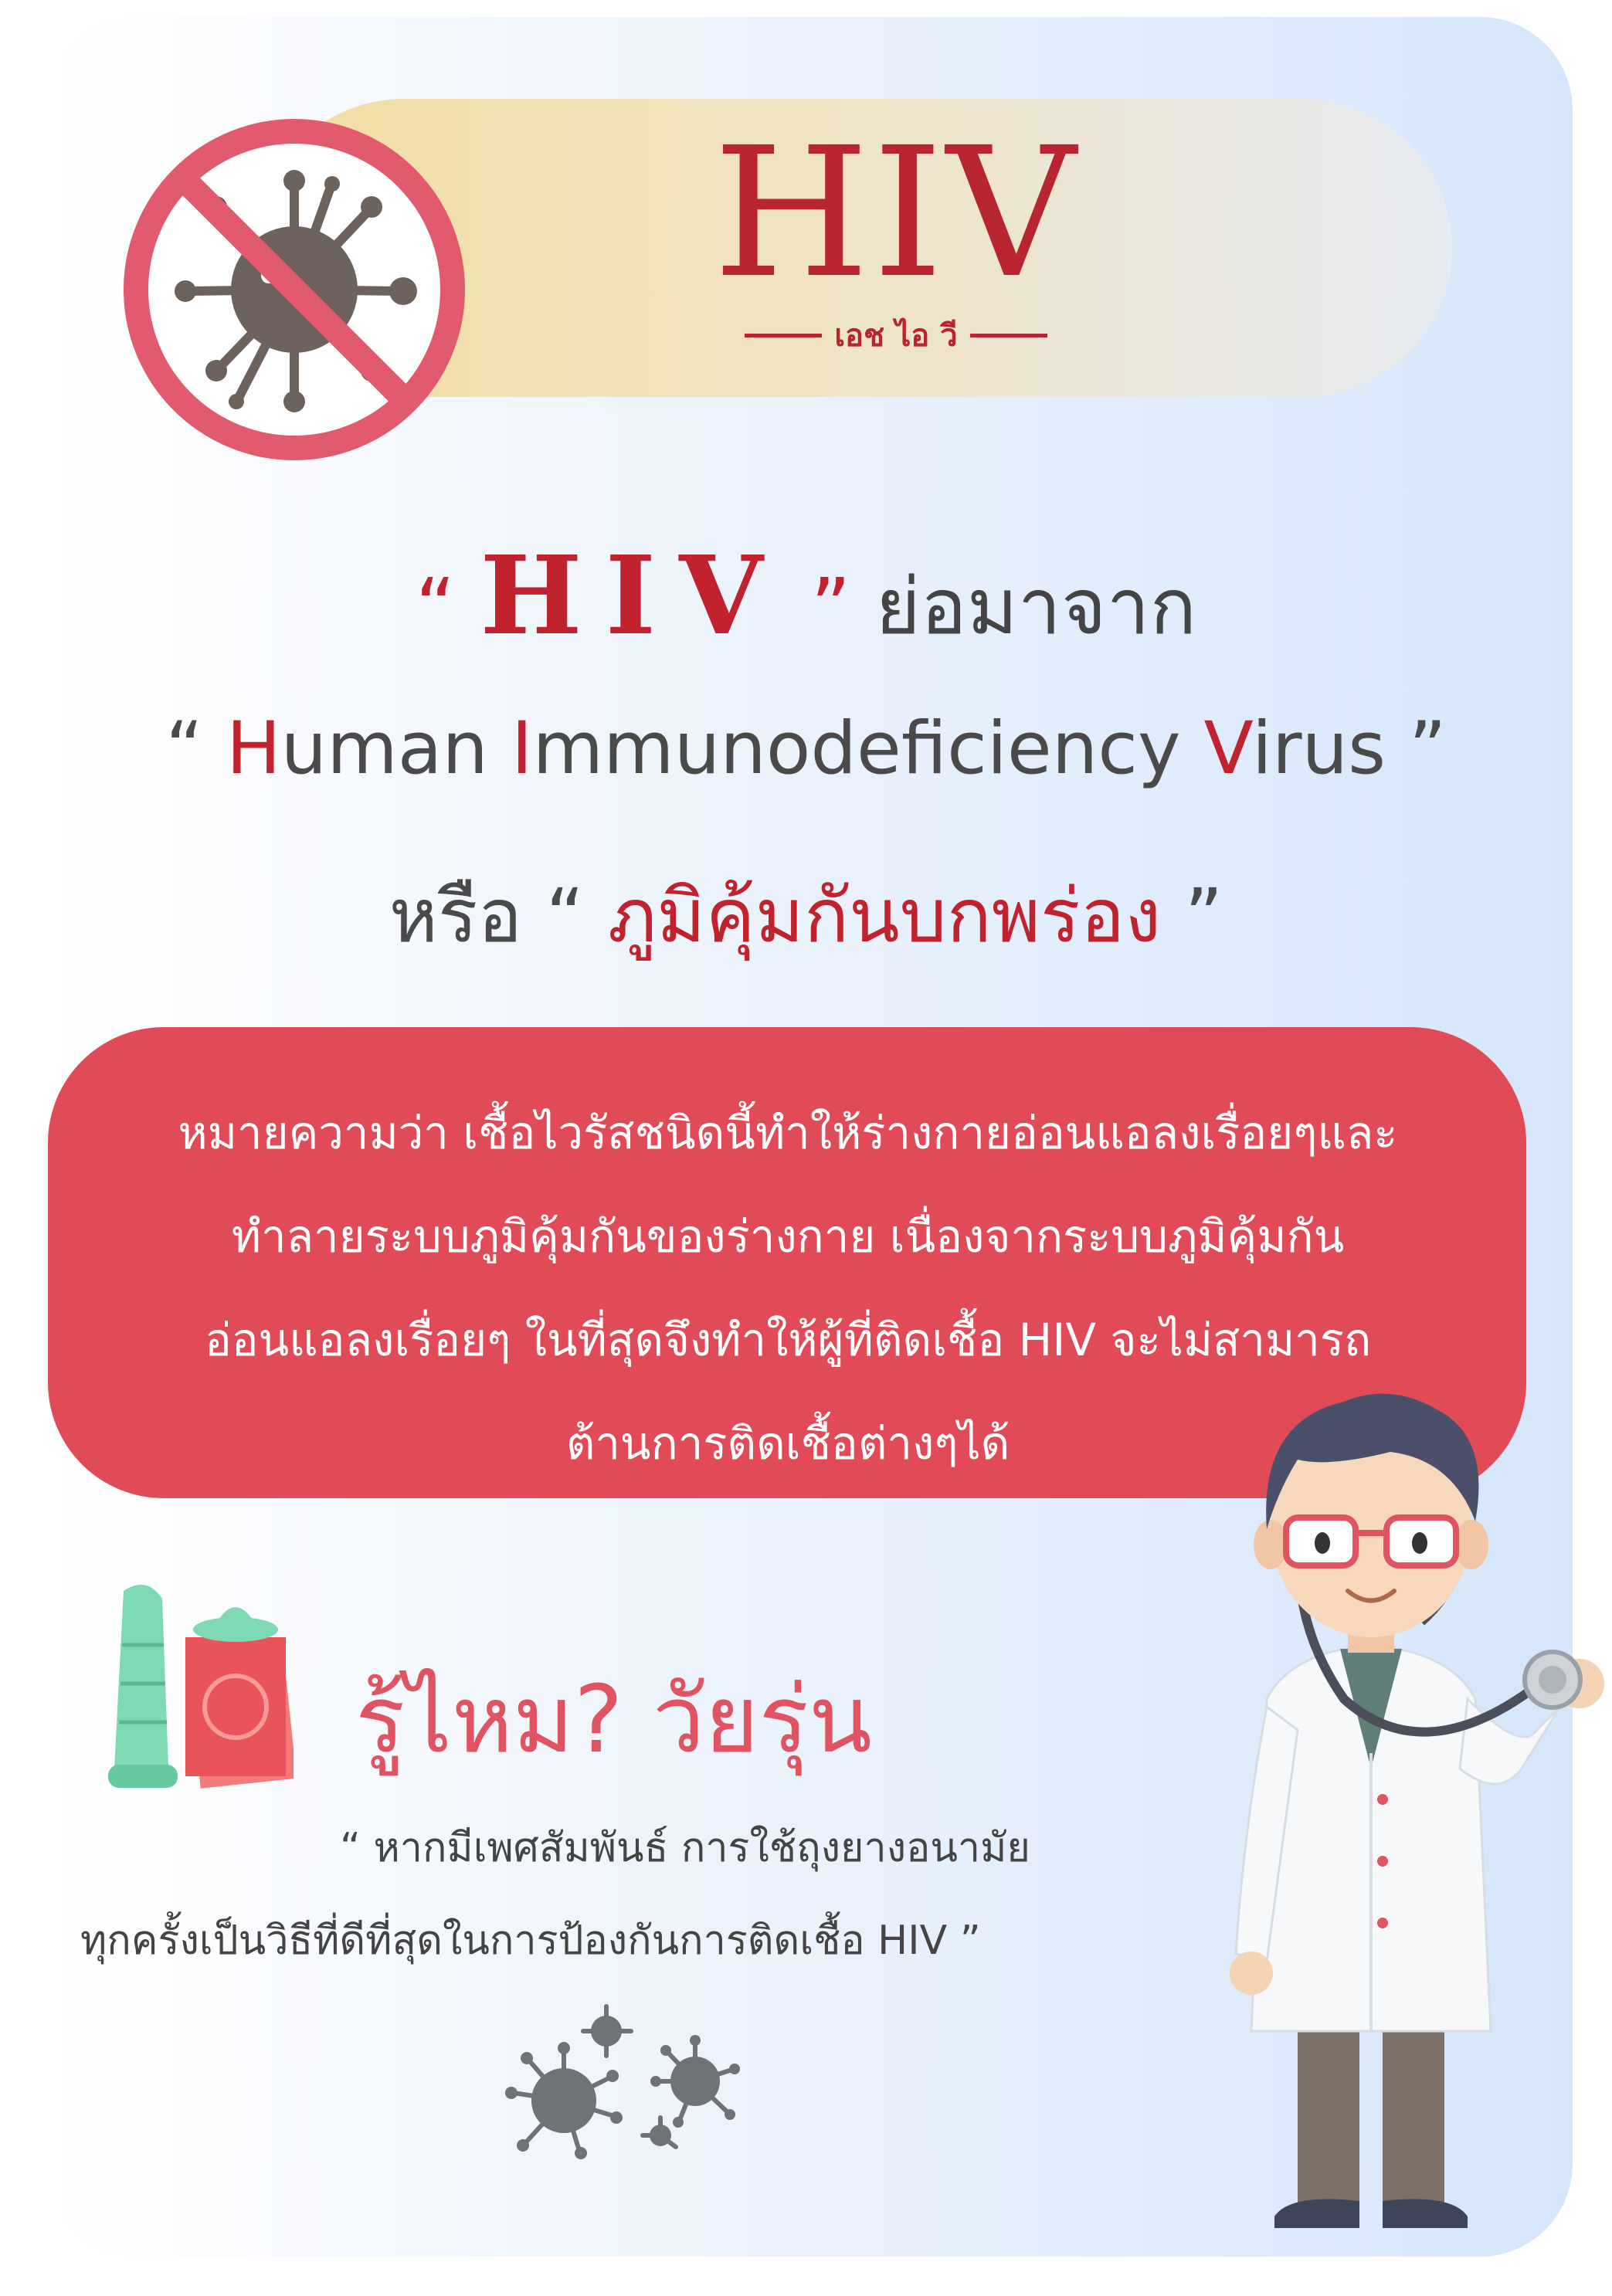 This screenshot has width=1612, height=2296. Describe the element at coordinates (896, 213) in the screenshot. I see `page-title: HIV` at that location.